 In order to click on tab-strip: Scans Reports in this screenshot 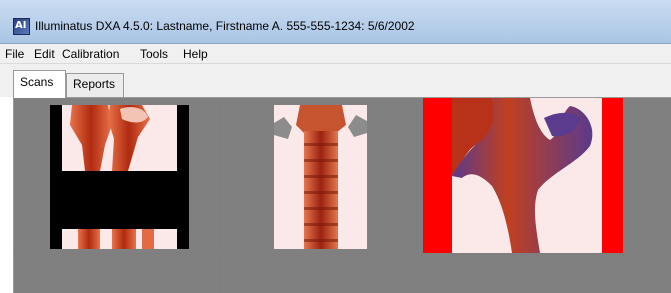, I will do `click(335, 81)`.